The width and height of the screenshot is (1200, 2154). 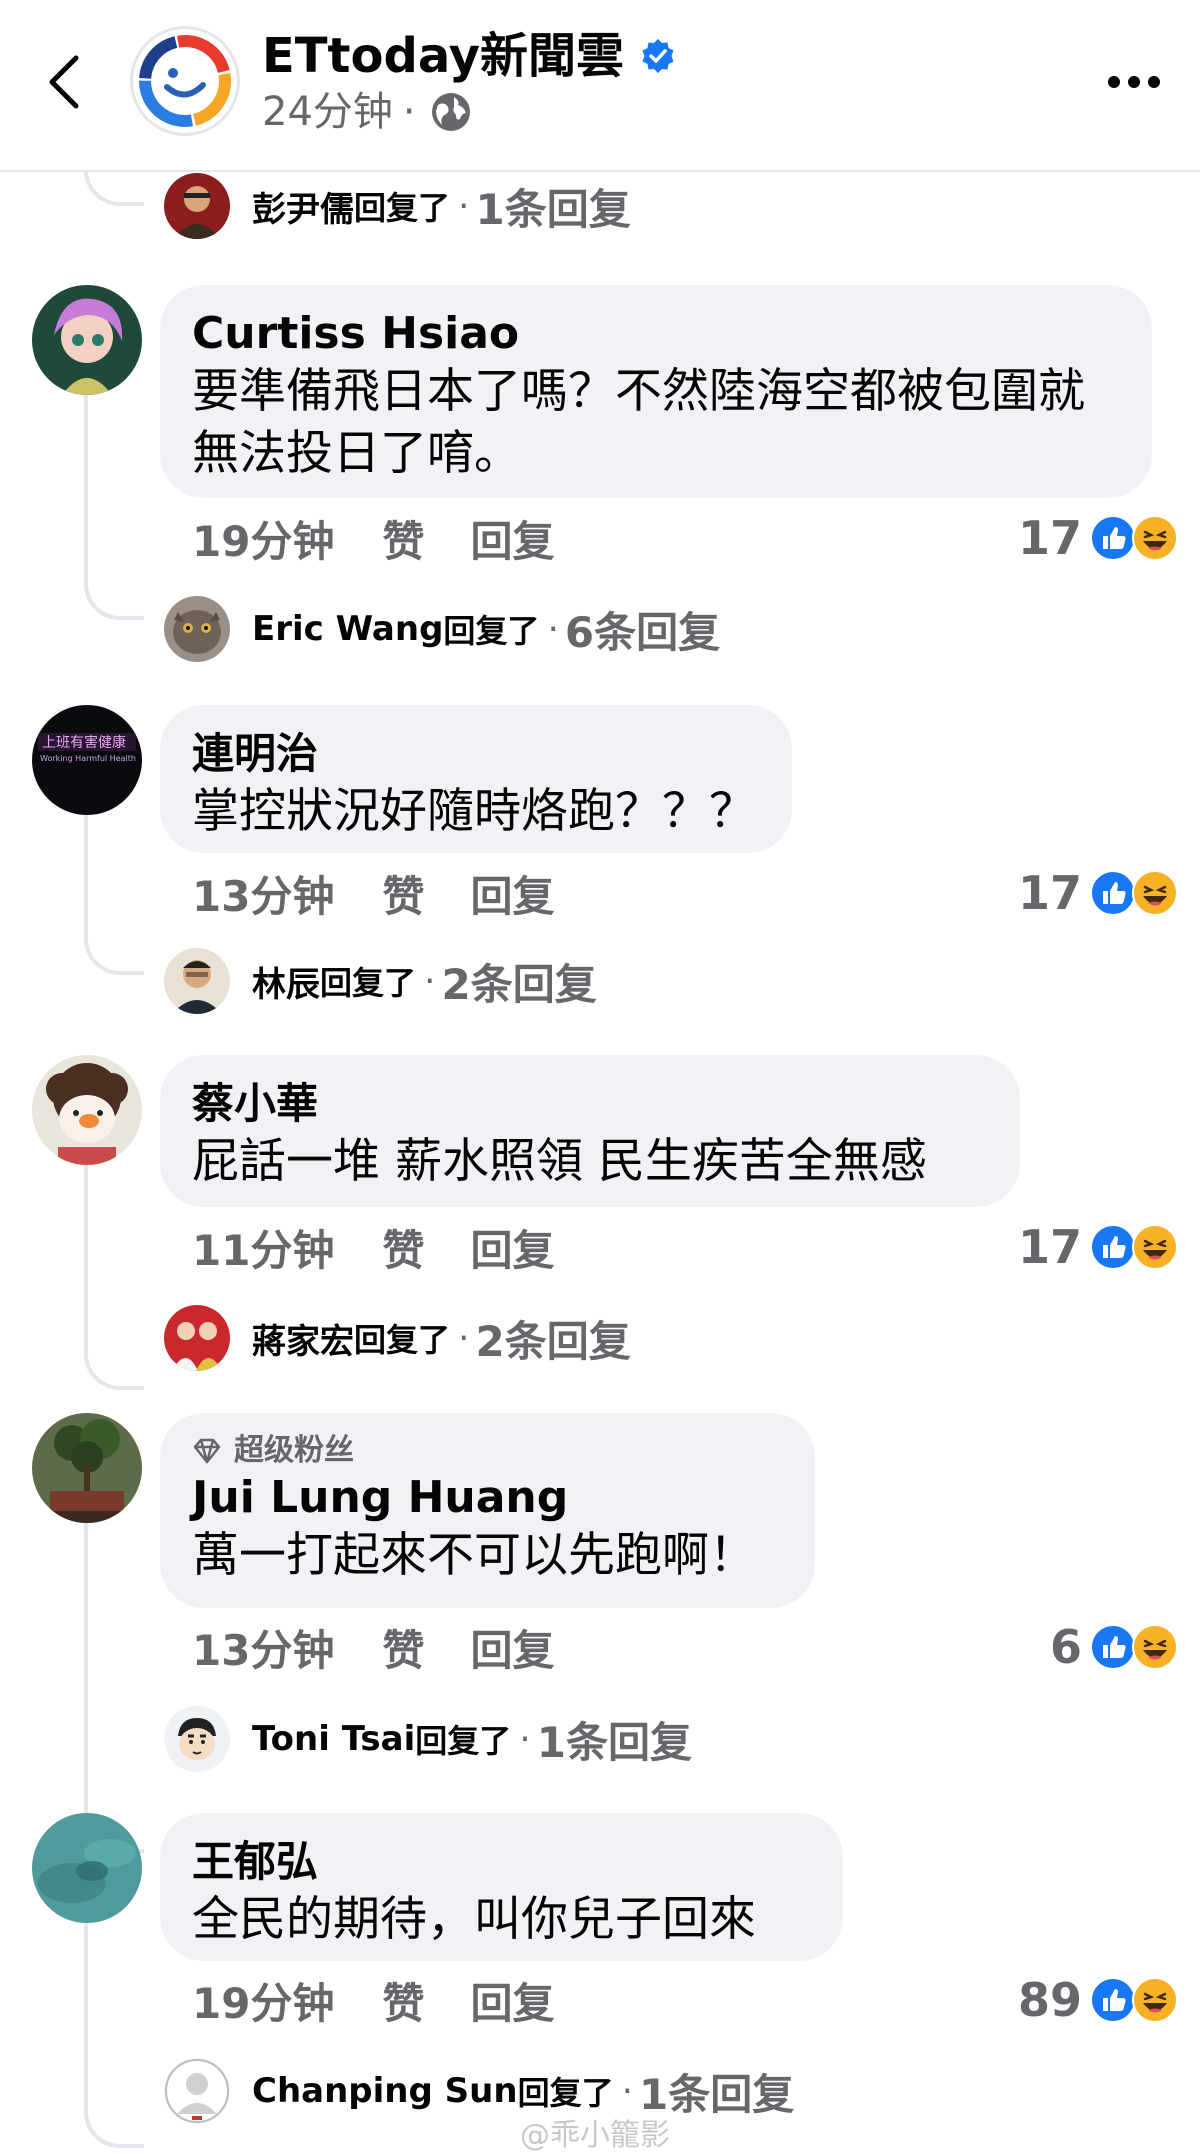 What do you see at coordinates (373, 1647) in the screenshot?
I see `comment-actions: 13分钟 赞 回复` at bounding box center [373, 1647].